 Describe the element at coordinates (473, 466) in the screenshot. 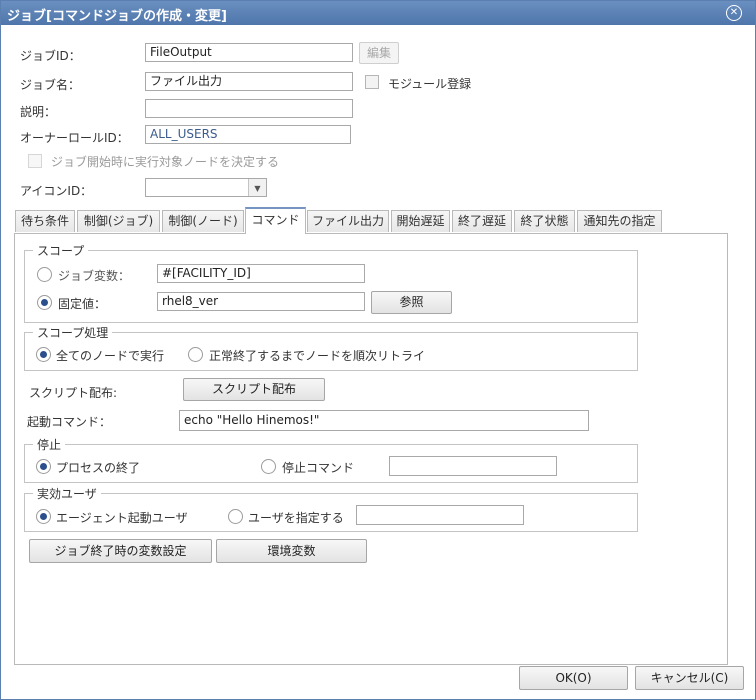

I see `stop-command-input` at that location.